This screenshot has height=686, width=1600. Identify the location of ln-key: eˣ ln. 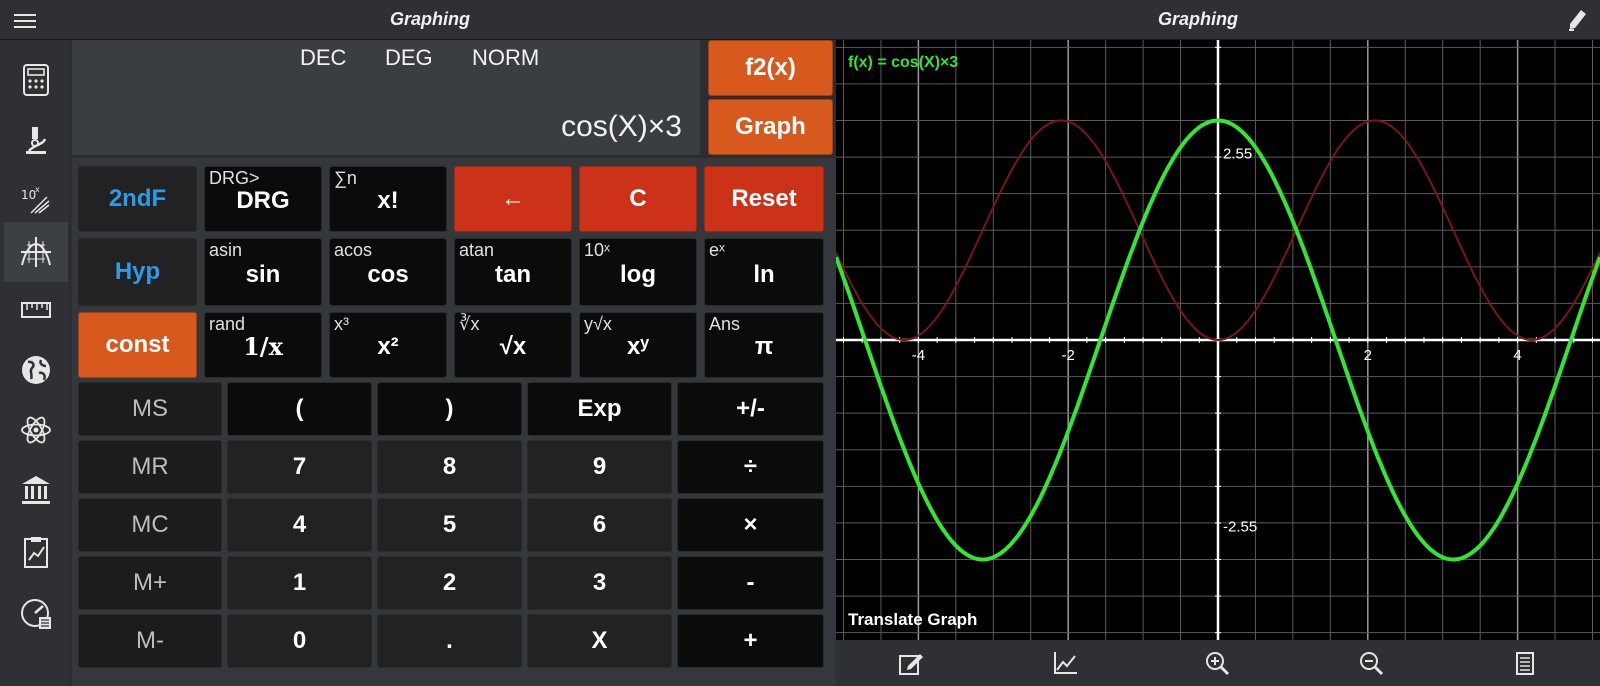
(764, 272).